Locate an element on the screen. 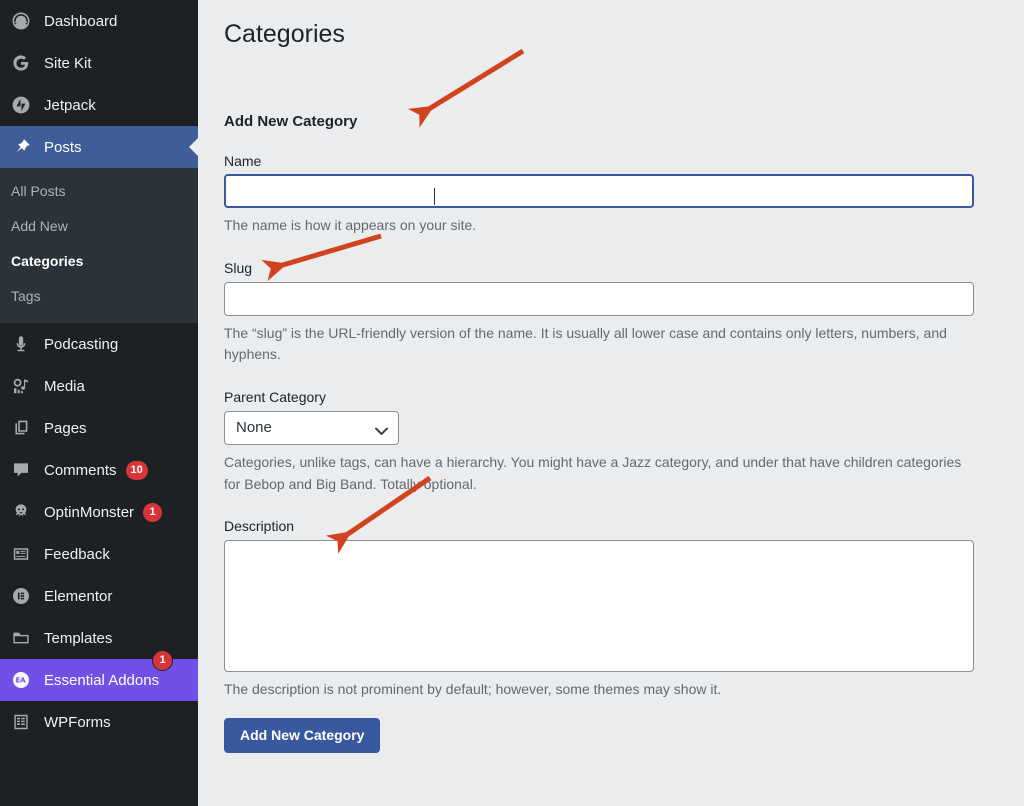 The height and width of the screenshot is (806, 1024). sidebar-item-media: Media is located at coordinates (99, 386).